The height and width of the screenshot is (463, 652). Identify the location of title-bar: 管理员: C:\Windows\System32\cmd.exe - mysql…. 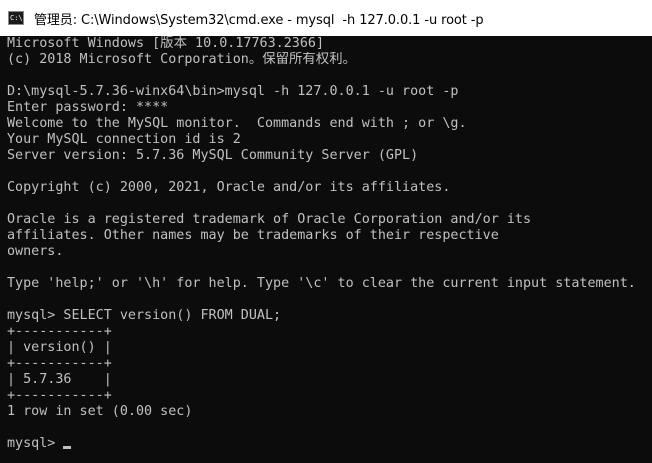
(326, 18).